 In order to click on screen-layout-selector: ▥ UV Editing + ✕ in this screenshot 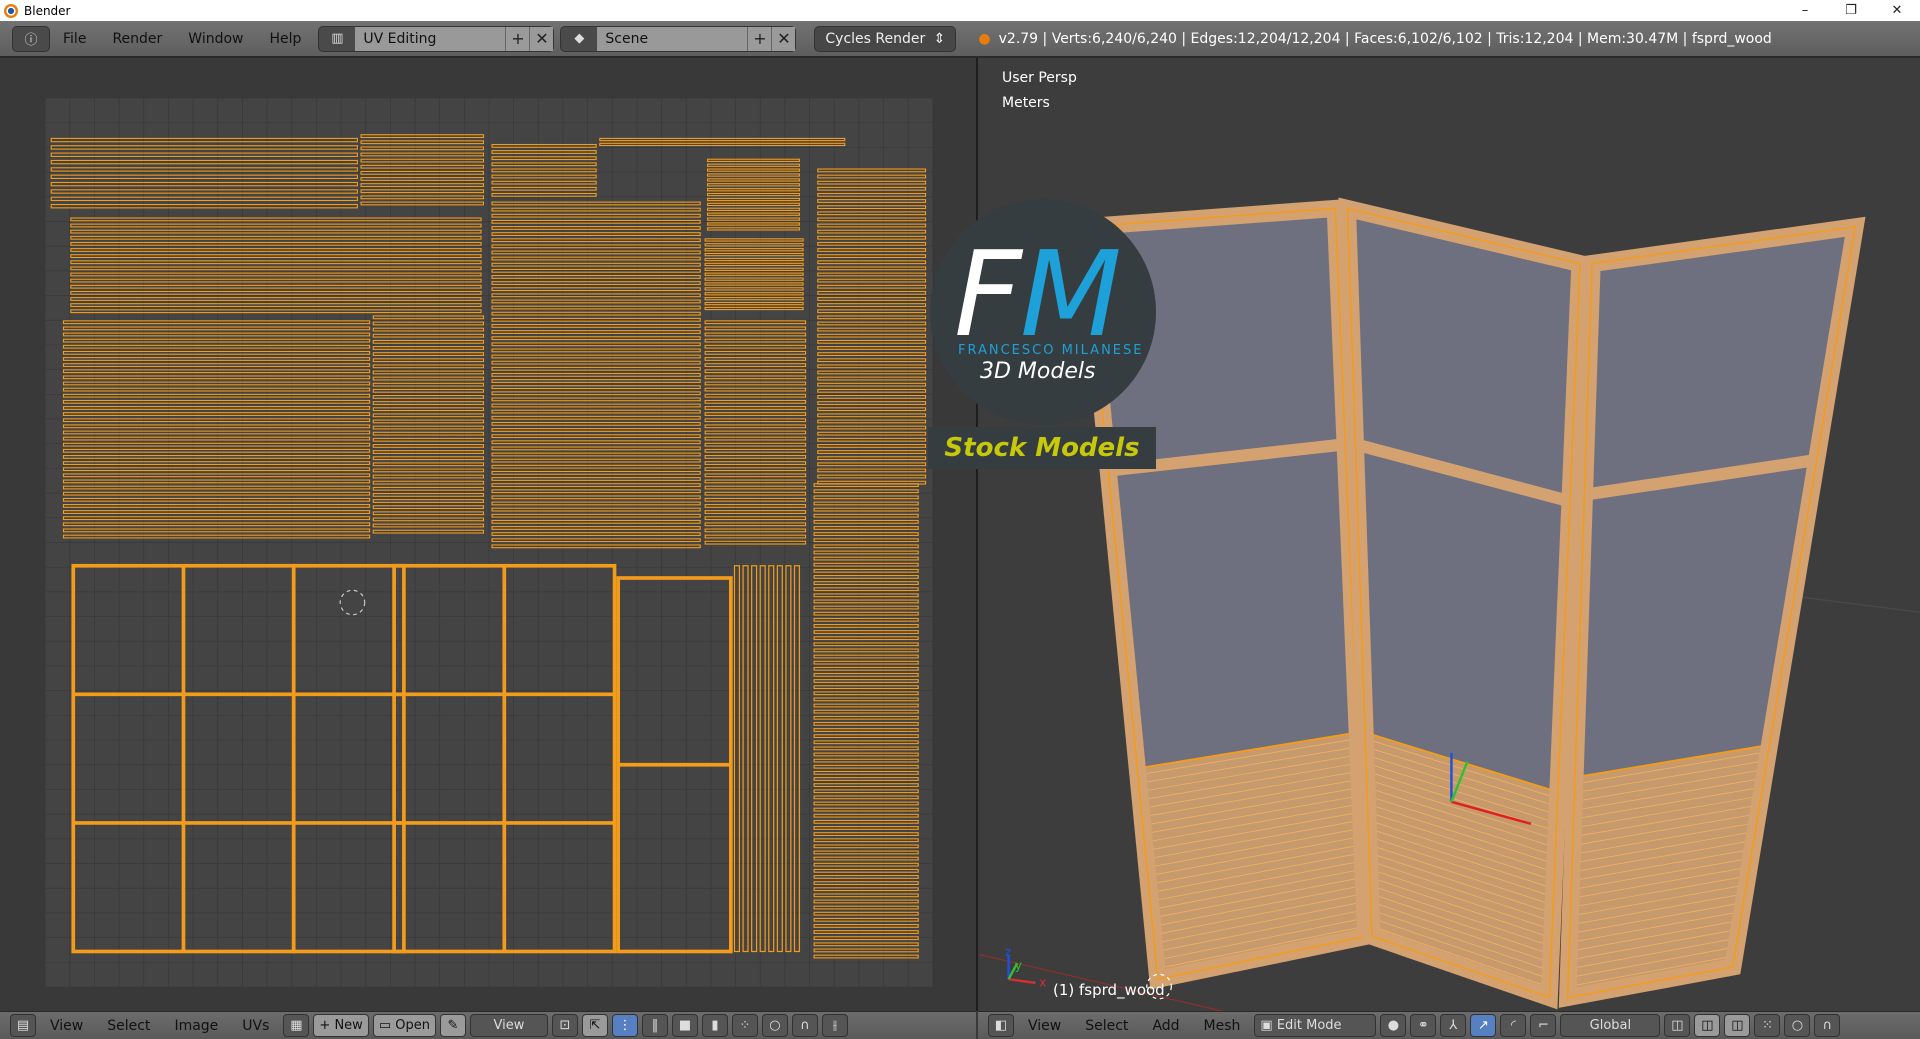, I will do `click(436, 38)`.